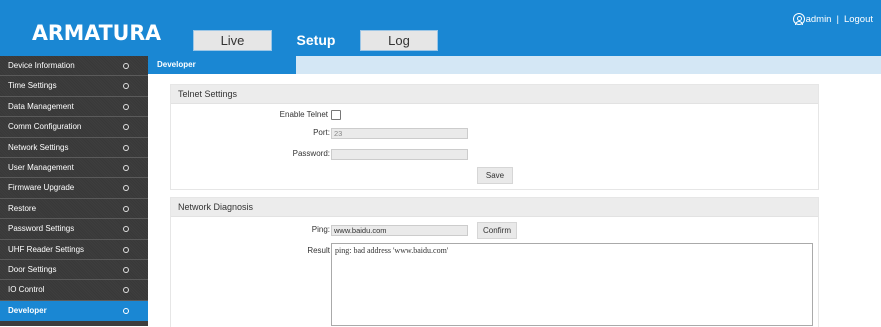 This screenshot has width=881, height=327. I want to click on panel-title: Telnet Settings, so click(494, 94).